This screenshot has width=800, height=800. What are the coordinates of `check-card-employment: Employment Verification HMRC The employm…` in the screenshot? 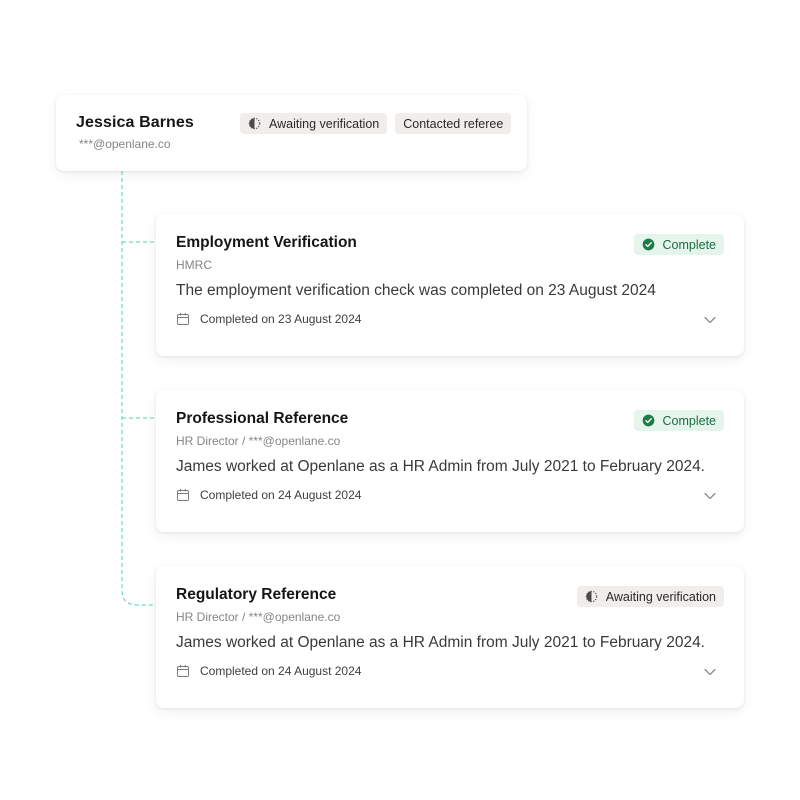 It's located at (450, 285).